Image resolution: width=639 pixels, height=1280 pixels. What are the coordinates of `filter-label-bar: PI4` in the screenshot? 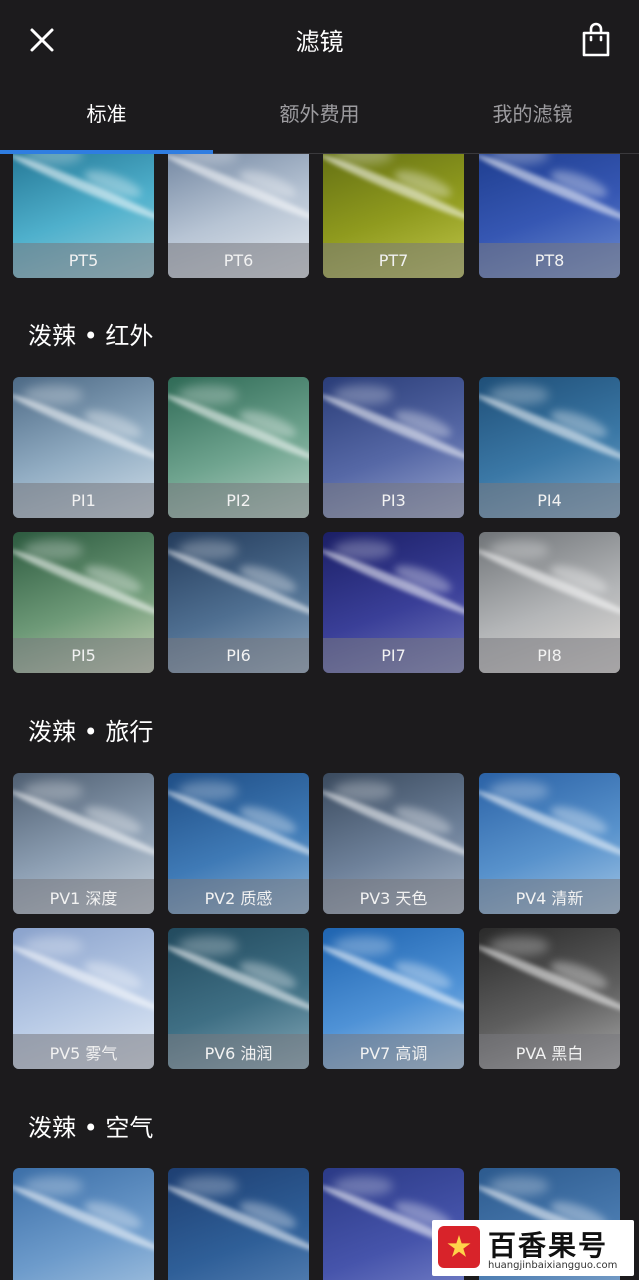 It's located at (549, 500).